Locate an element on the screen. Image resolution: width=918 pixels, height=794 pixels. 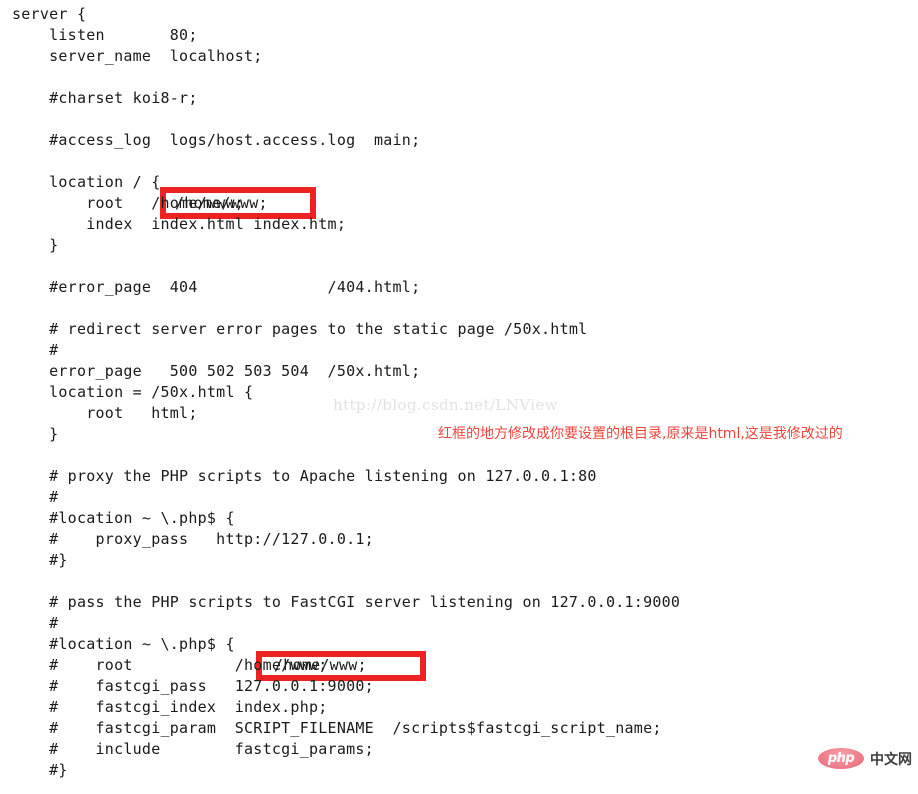
code-line: error_page 500 502 503 504 /50x.html; is located at coordinates (216, 371).